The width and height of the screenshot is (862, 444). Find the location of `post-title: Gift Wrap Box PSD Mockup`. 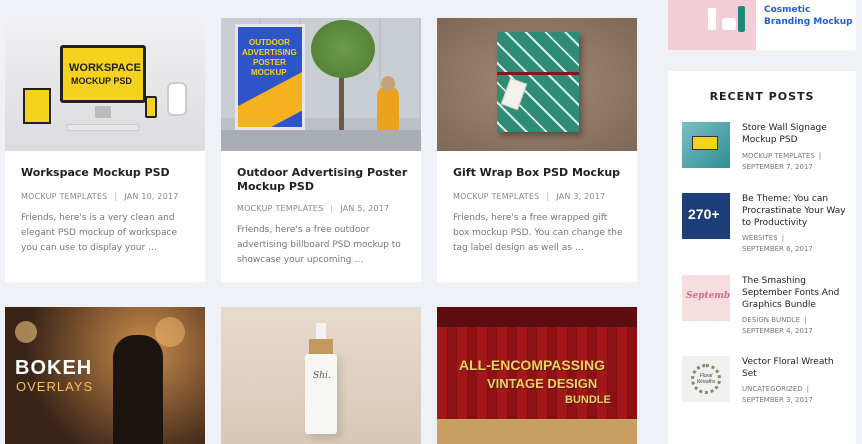

post-title: Gift Wrap Box PSD Mockup is located at coordinates (539, 173).